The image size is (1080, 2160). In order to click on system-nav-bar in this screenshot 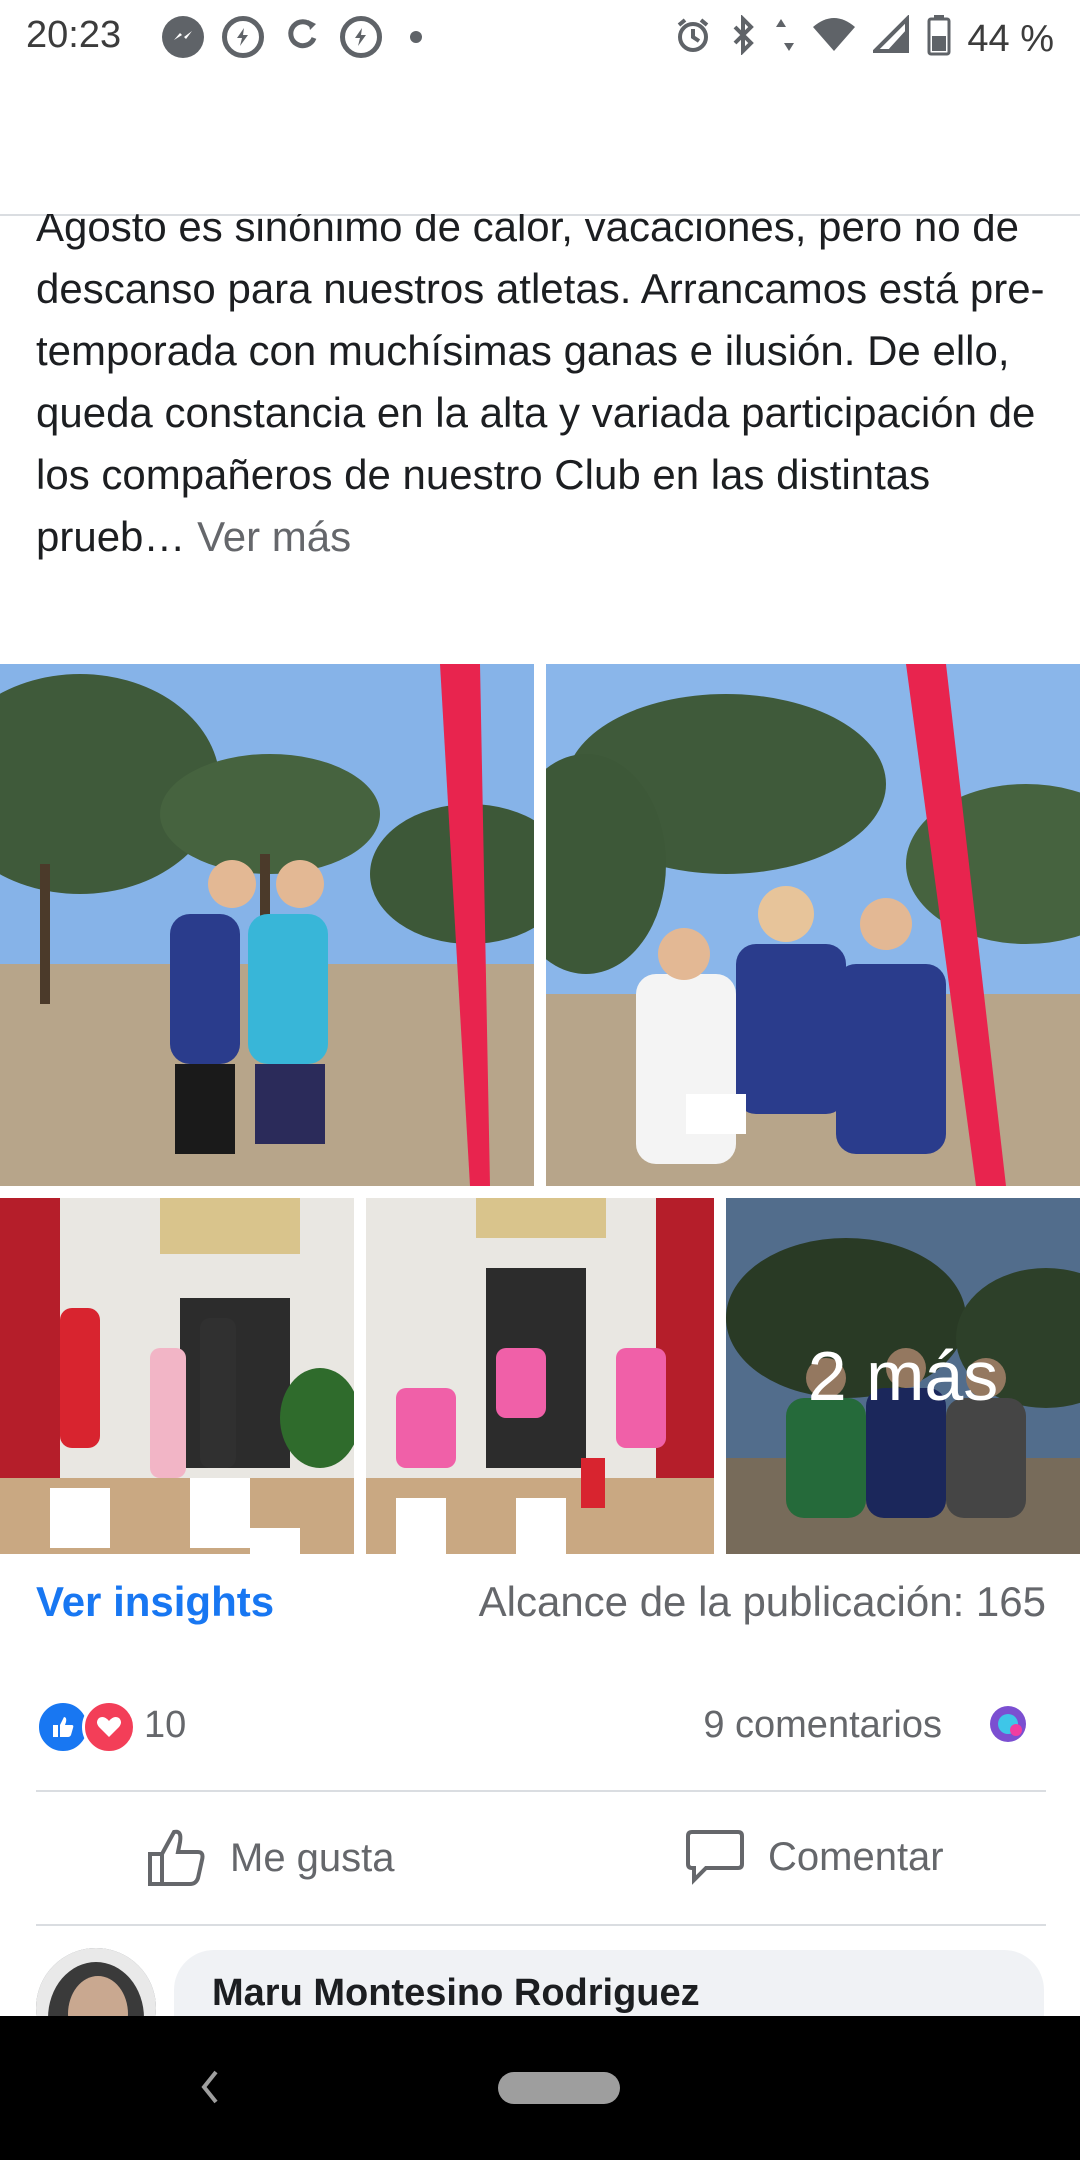, I will do `click(540, 2088)`.